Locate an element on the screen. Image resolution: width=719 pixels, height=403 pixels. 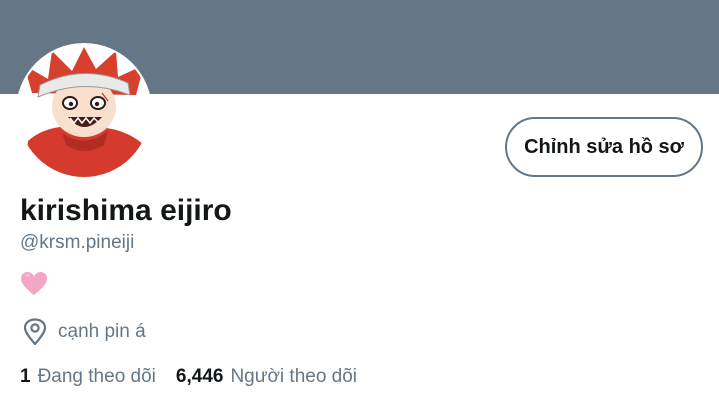
followers-label: Người theo dõi is located at coordinates (294, 376).